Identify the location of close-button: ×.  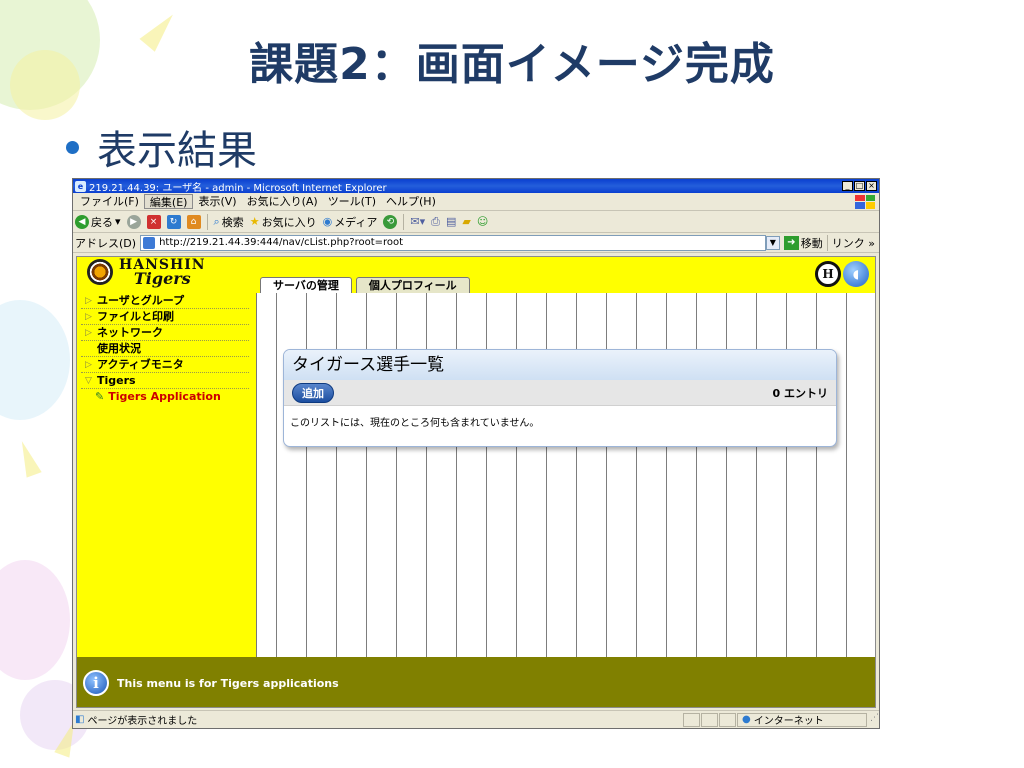
(871, 186).